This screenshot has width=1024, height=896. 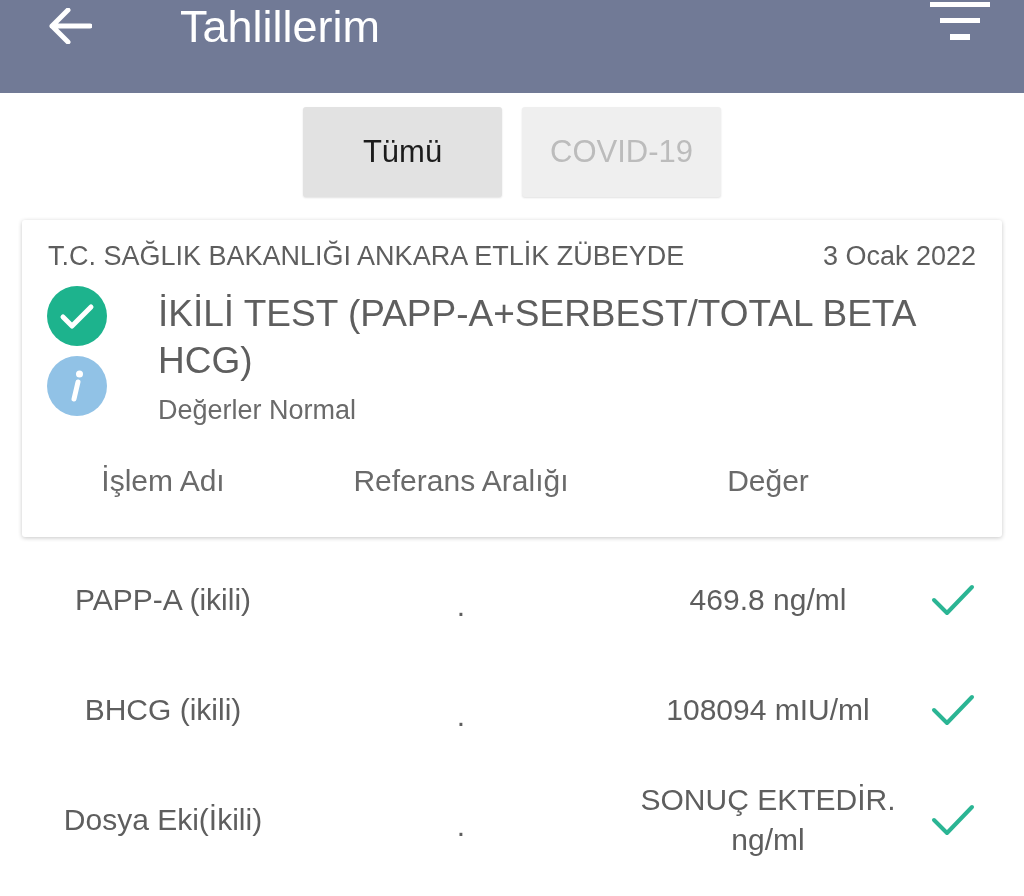 I want to click on test-item-name: BHCG (ikili), so click(x=163, y=710).